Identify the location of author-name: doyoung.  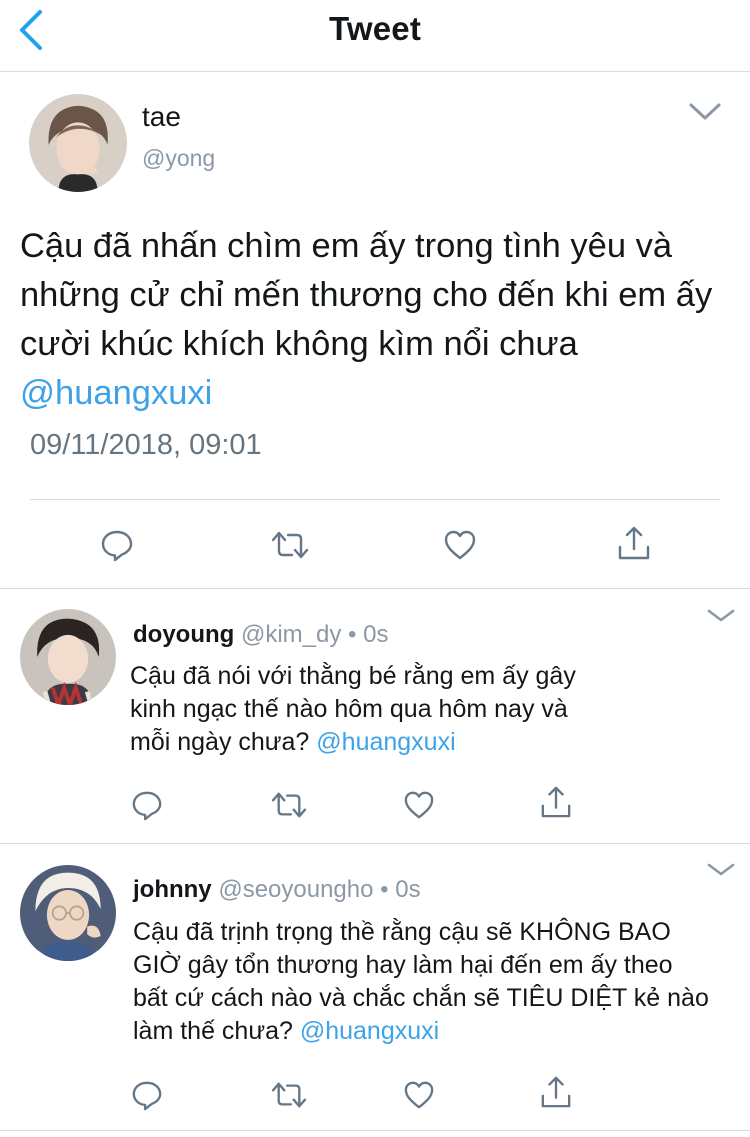
(183, 634).